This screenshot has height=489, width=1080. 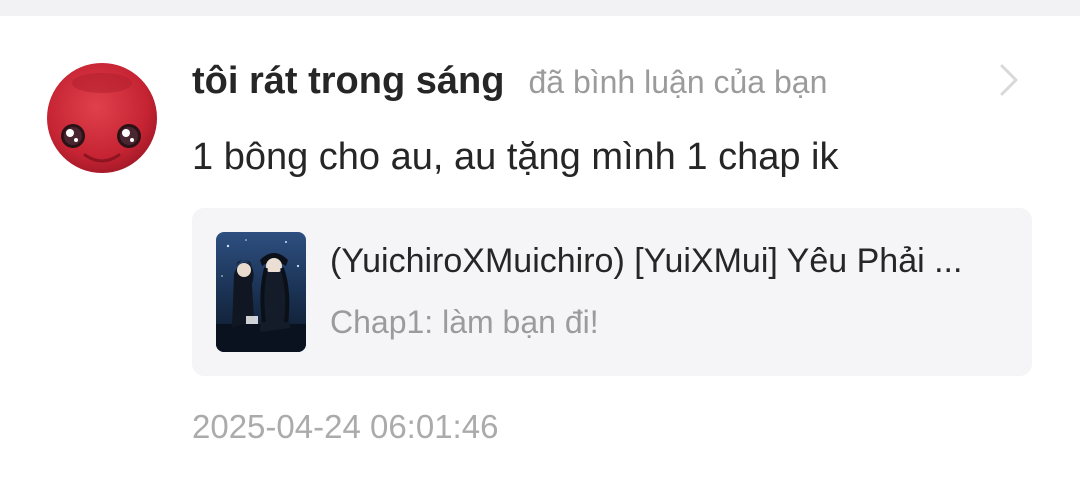 What do you see at coordinates (345, 426) in the screenshot?
I see `timestamp: 2025-04-24 06:01:46` at bounding box center [345, 426].